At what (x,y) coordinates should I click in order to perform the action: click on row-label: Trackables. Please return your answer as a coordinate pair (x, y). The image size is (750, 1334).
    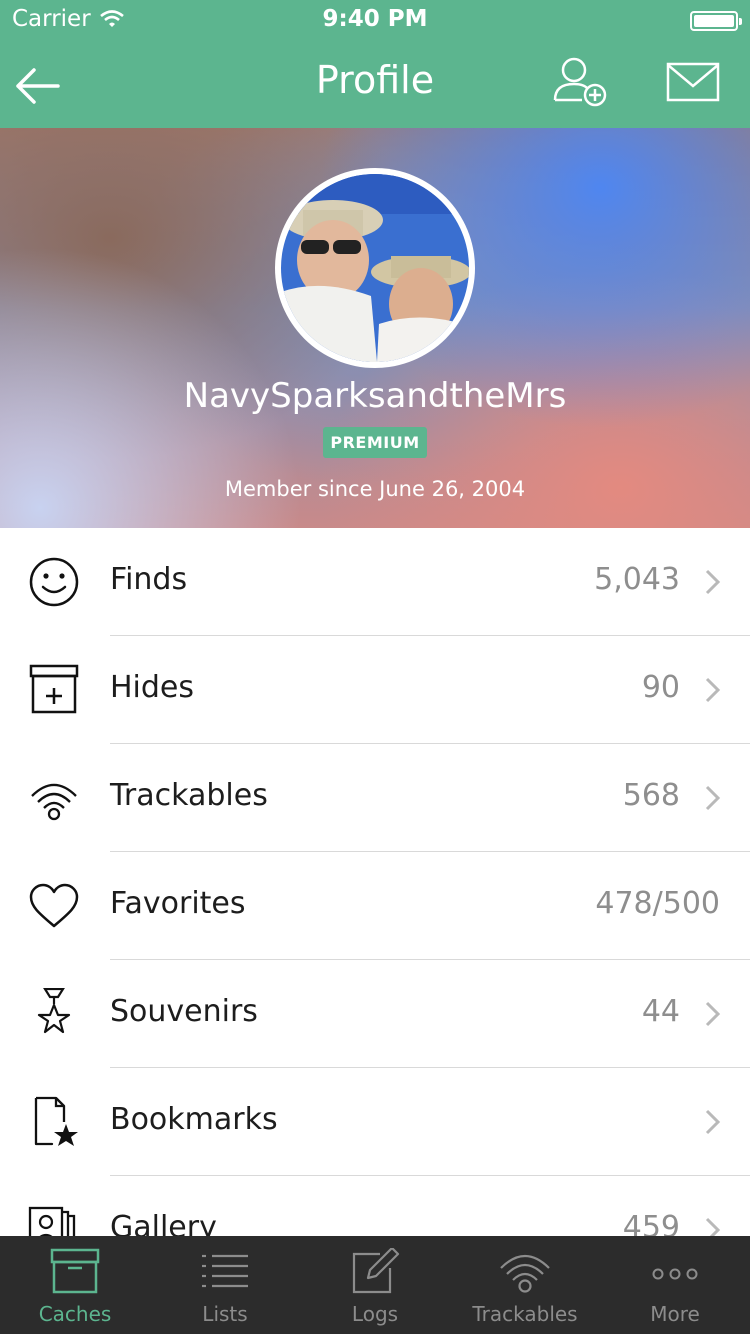
    Looking at the image, I should click on (189, 795).